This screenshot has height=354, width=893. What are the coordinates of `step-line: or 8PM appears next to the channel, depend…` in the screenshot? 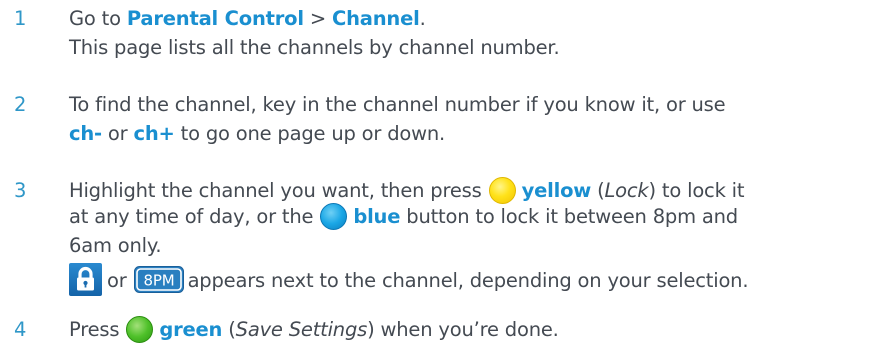 It's located at (479, 279).